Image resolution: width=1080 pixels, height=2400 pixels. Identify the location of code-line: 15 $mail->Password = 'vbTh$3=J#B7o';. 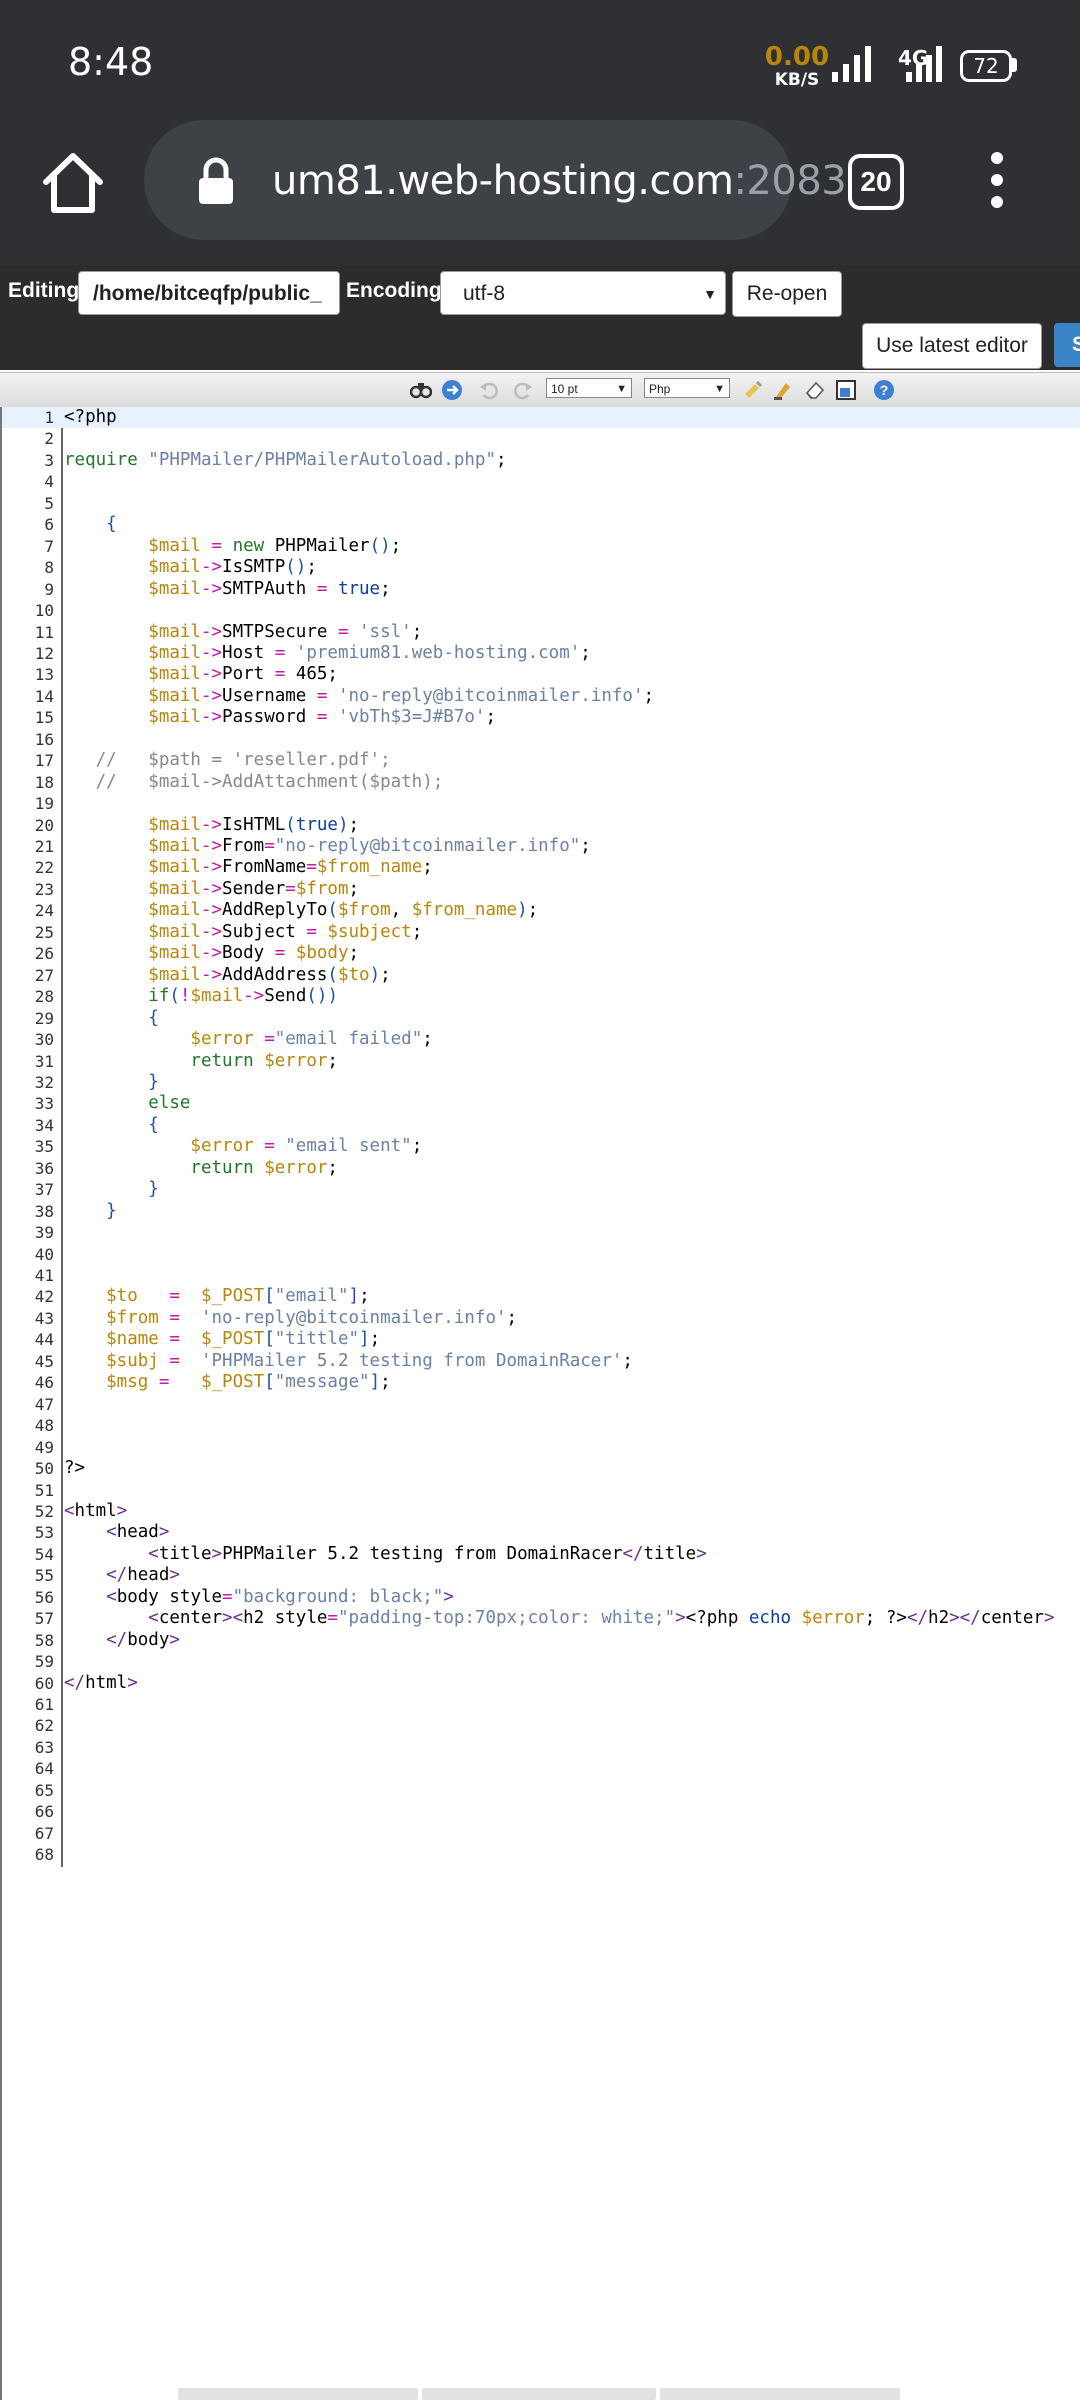
(541, 717).